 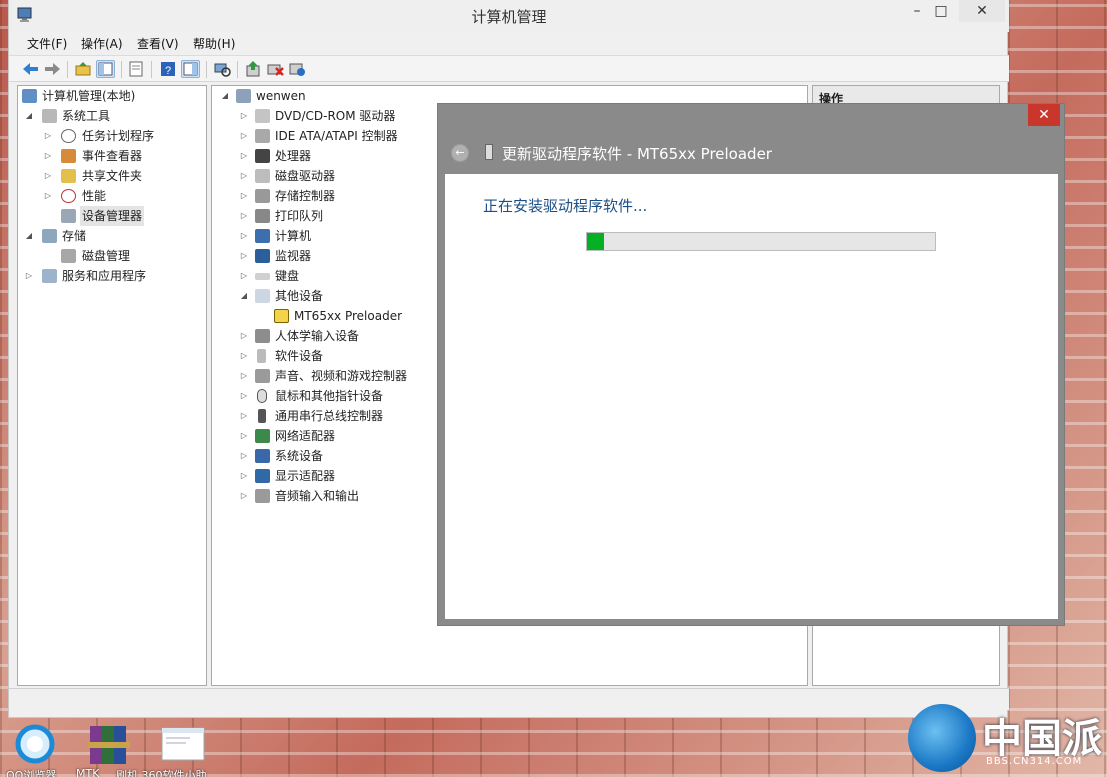 I want to click on dialog-title: 更新驱动程序软件 - MT65xx Preloader, so click(x=637, y=154).